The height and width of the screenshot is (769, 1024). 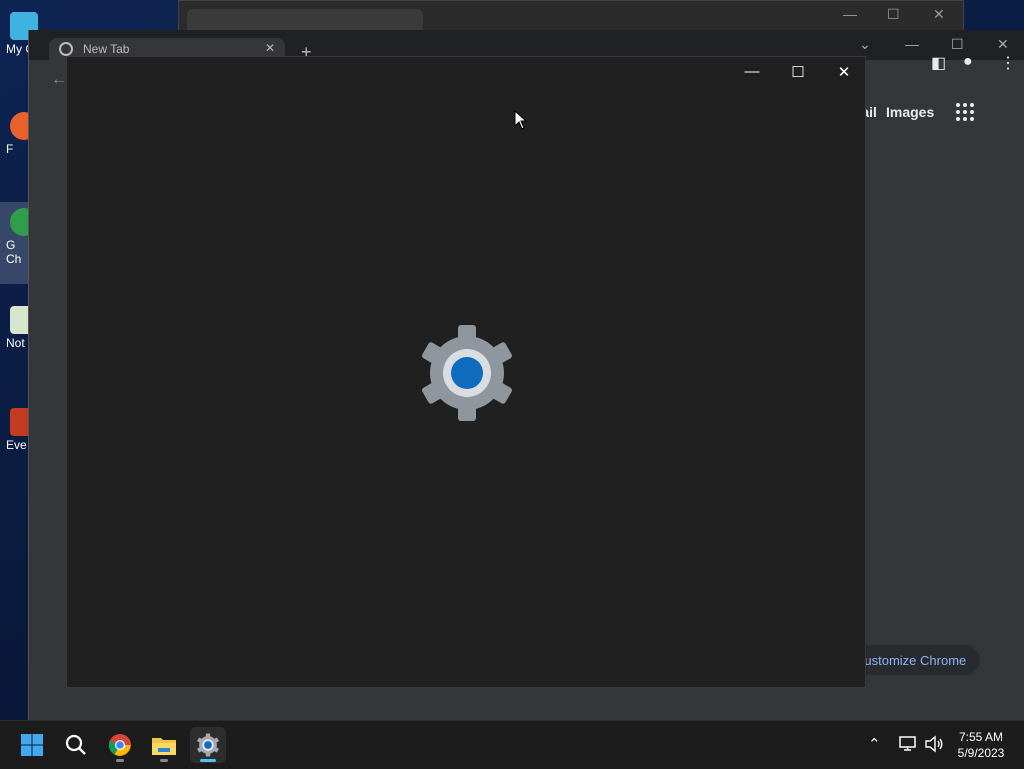 I want to click on taskbar-file-explorer-button, so click(x=164, y=745).